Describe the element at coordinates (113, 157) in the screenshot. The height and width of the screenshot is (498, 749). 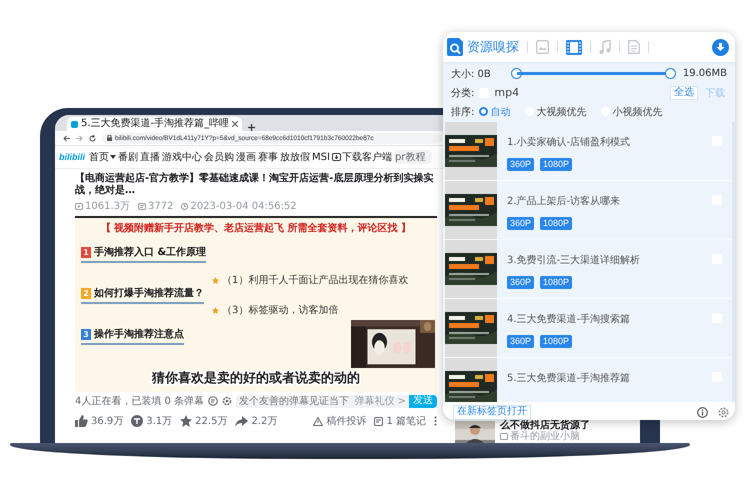
I see `caret-icon` at that location.